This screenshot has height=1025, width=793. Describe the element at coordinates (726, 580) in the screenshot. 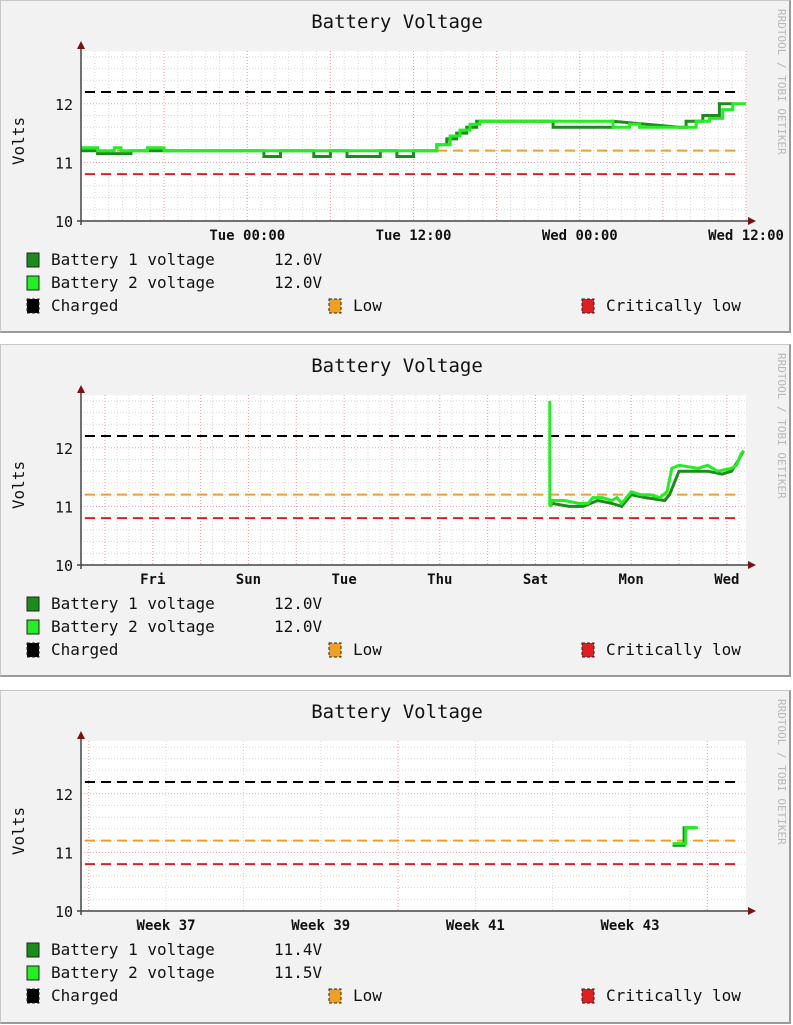

I see `x-tick-label: Wed` at that location.